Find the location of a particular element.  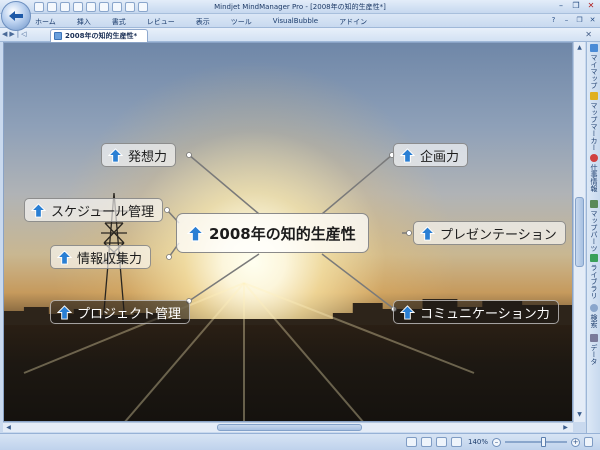

task-pane-library: ライブラリ is located at coordinates (594, 276).